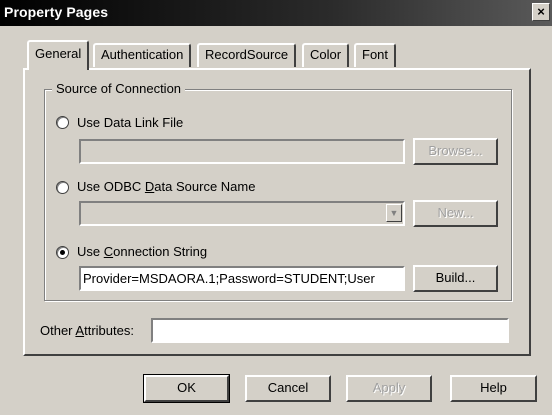  Describe the element at coordinates (130, 122) in the screenshot. I see `data-link-label: Use Data Link File` at that location.